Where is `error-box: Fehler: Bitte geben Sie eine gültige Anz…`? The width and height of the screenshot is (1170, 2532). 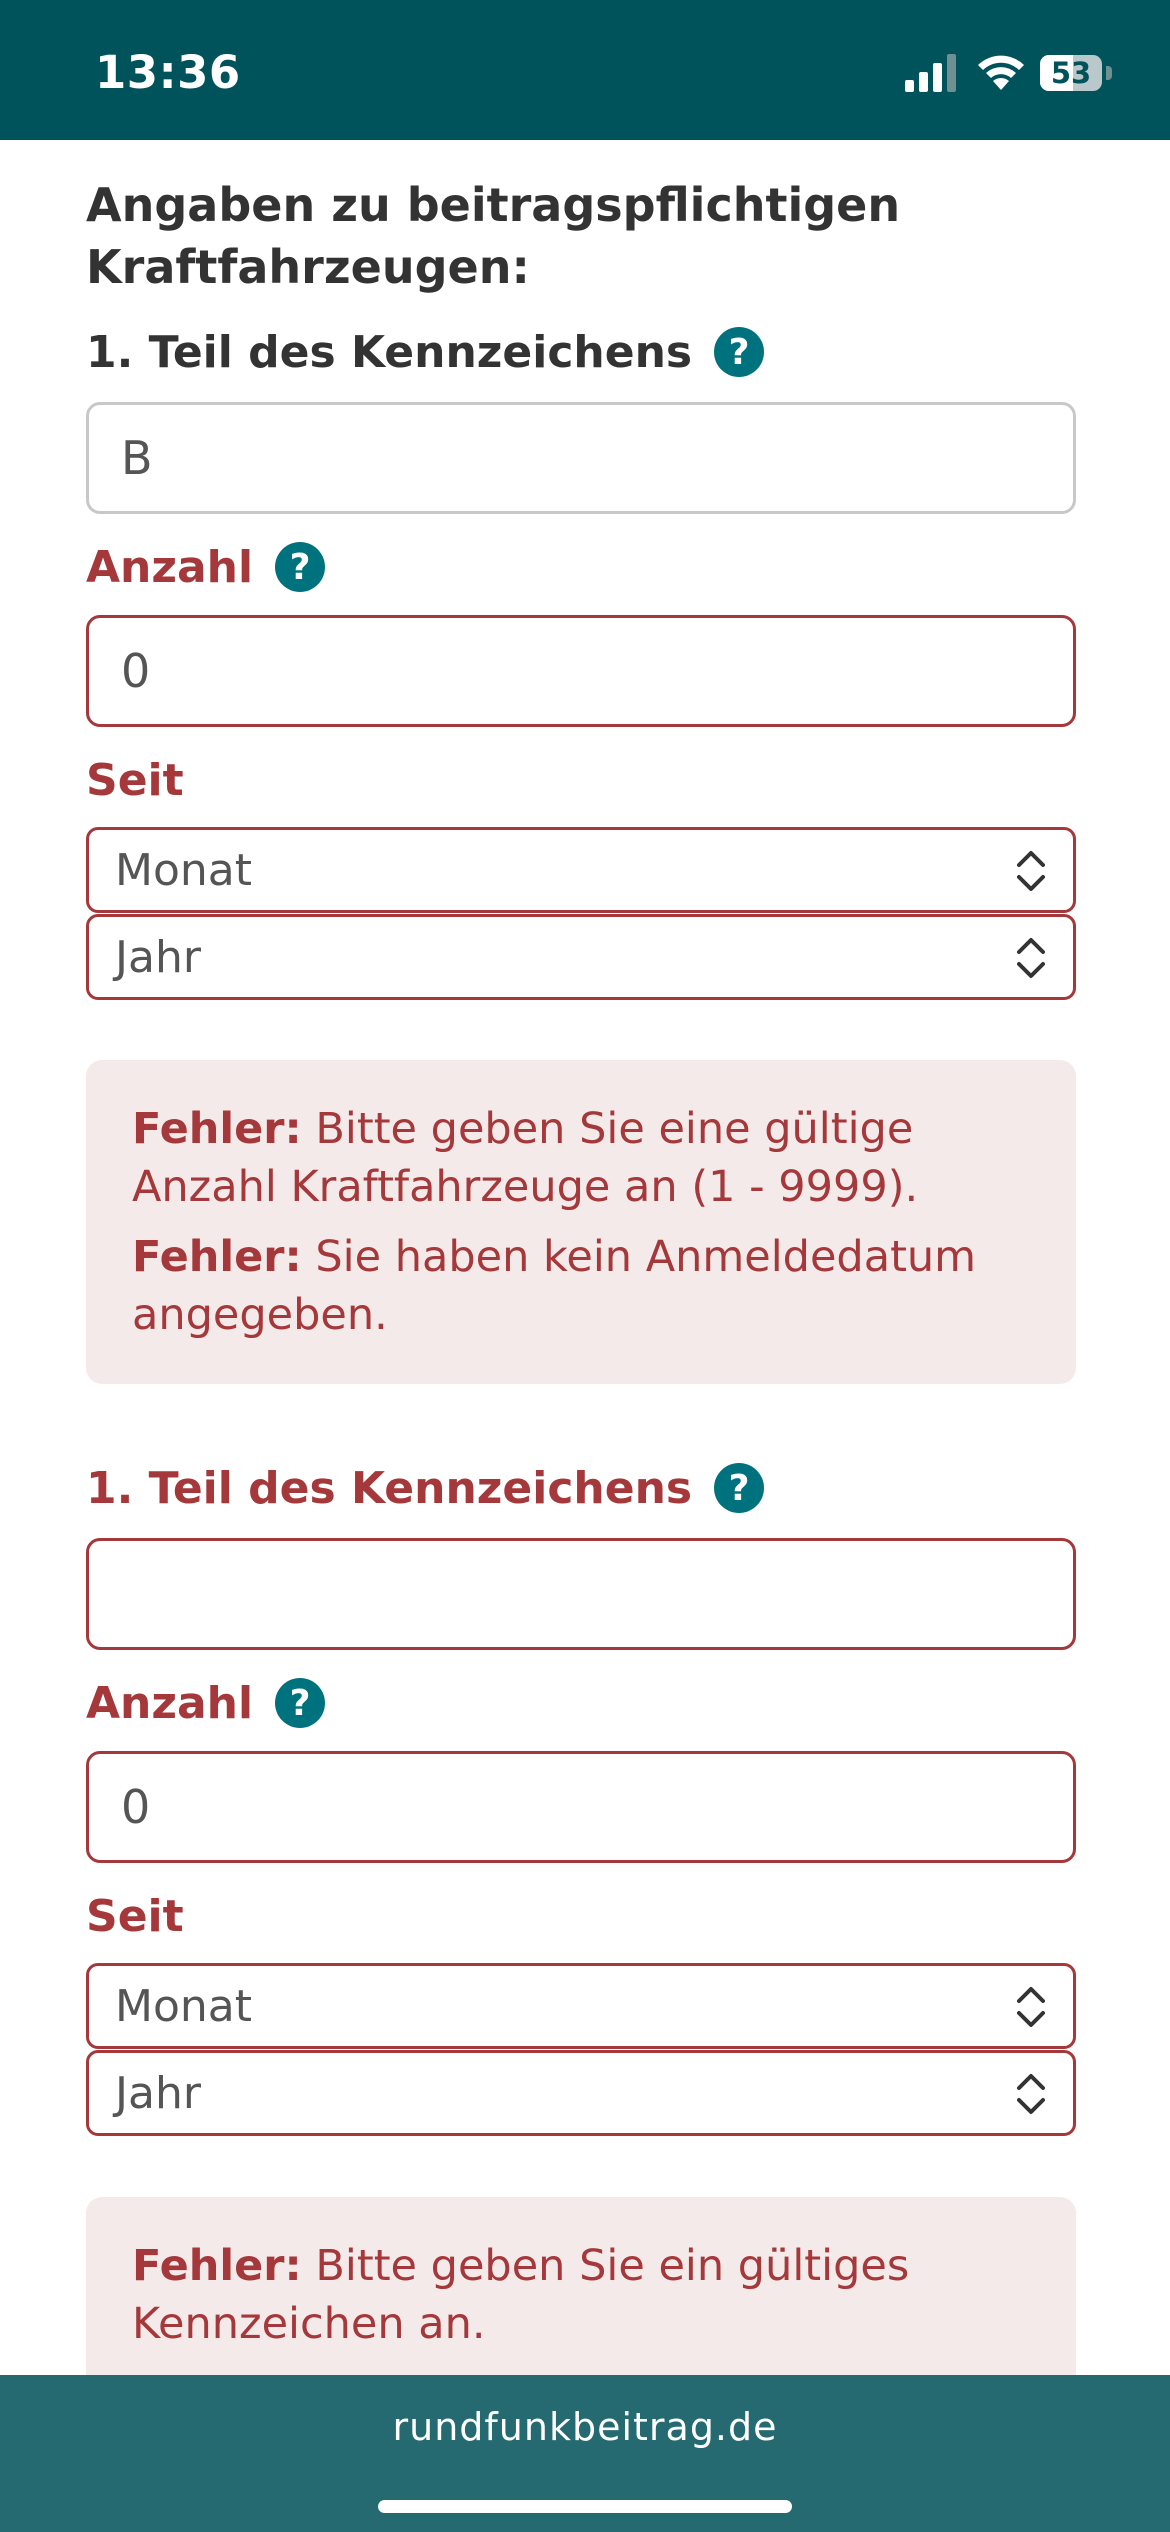
error-box: Fehler: Bitte geben Sie eine gültige Anz… is located at coordinates (581, 1222).